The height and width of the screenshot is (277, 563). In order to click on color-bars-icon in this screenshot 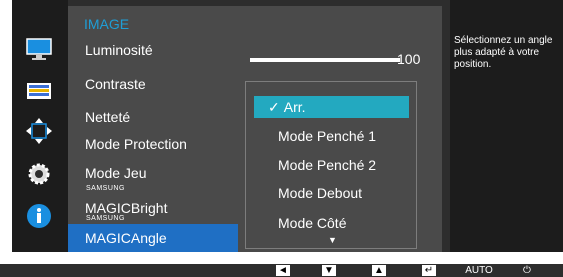, I will do `click(39, 91)`.